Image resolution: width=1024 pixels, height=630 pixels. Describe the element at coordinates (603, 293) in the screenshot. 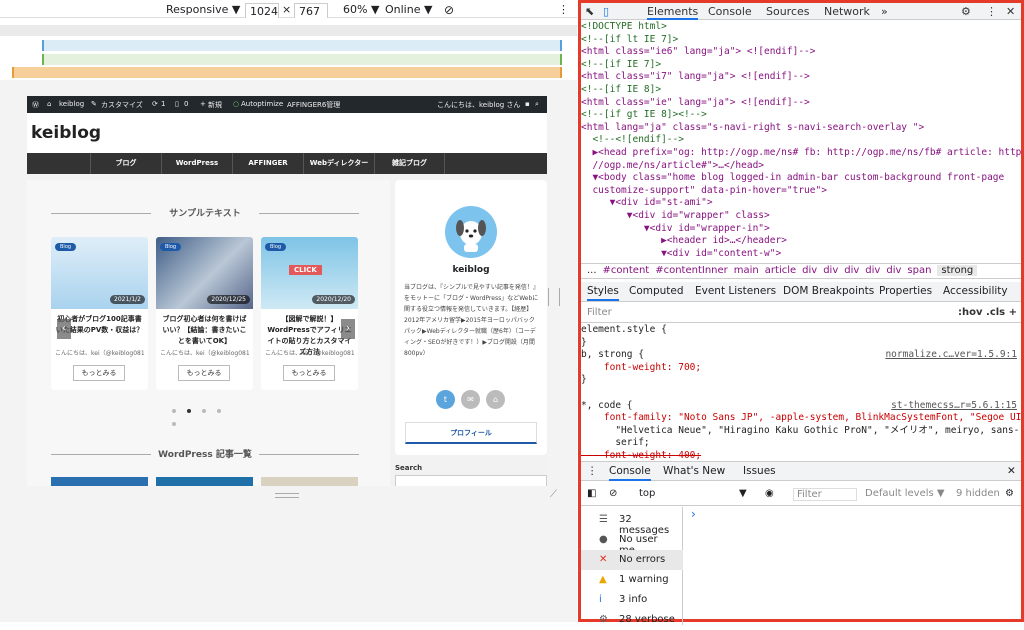

I see `tab-styles: Styles` at that location.